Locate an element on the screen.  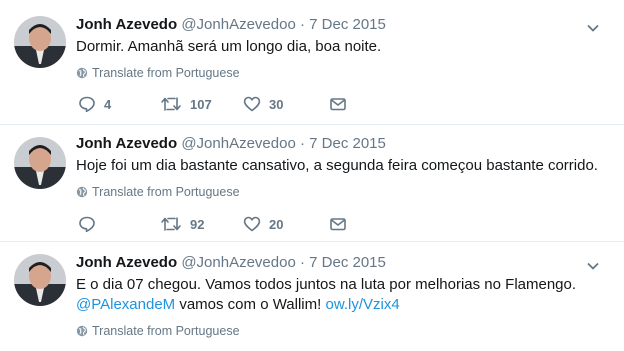
like-count: 30 is located at coordinates (276, 104).